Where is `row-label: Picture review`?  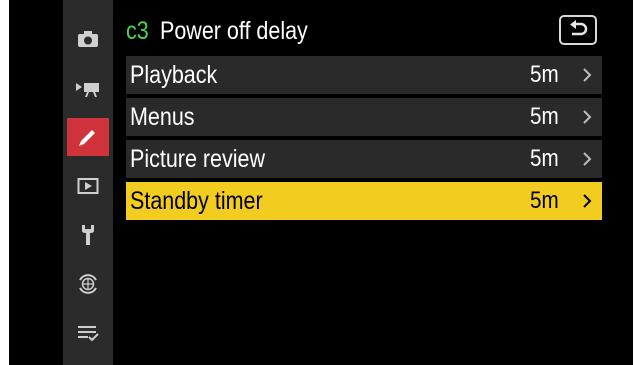 row-label: Picture review is located at coordinates (198, 159).